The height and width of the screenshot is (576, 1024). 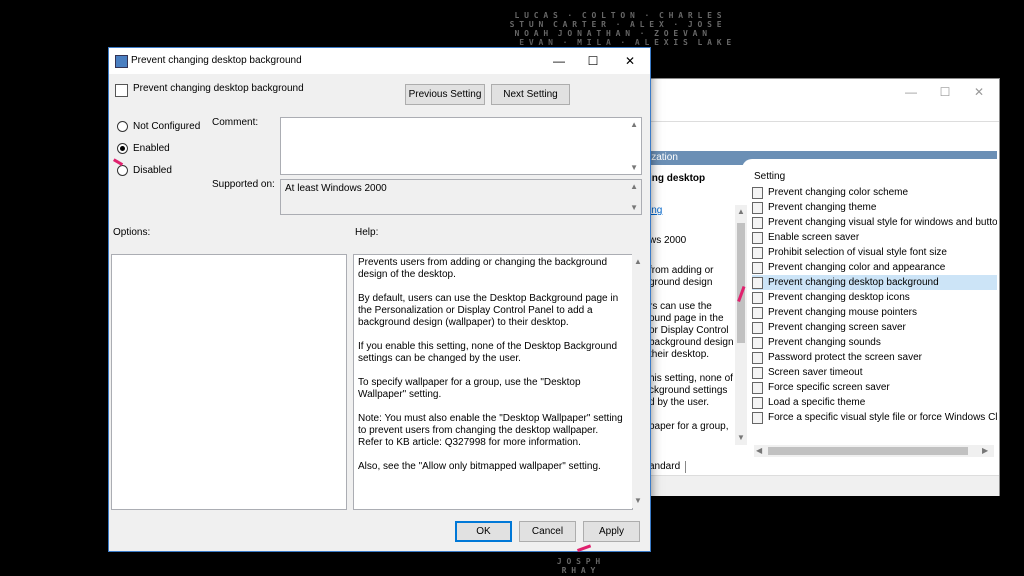 I want to click on setting-row: Screen saver timeout, so click(x=874, y=372).